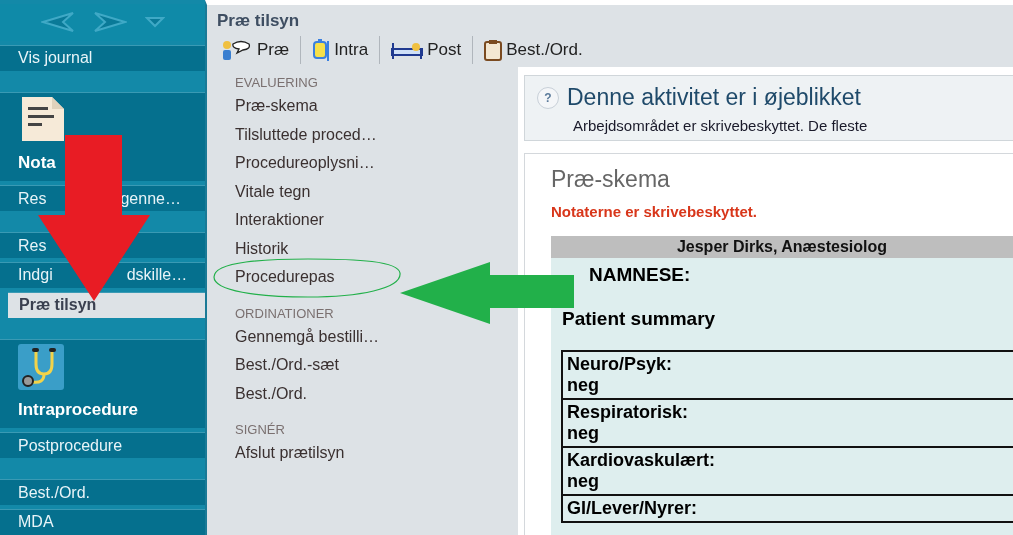 This screenshot has height=535, width=1013. I want to click on menu-link: Vitale tegn, so click(273, 191).